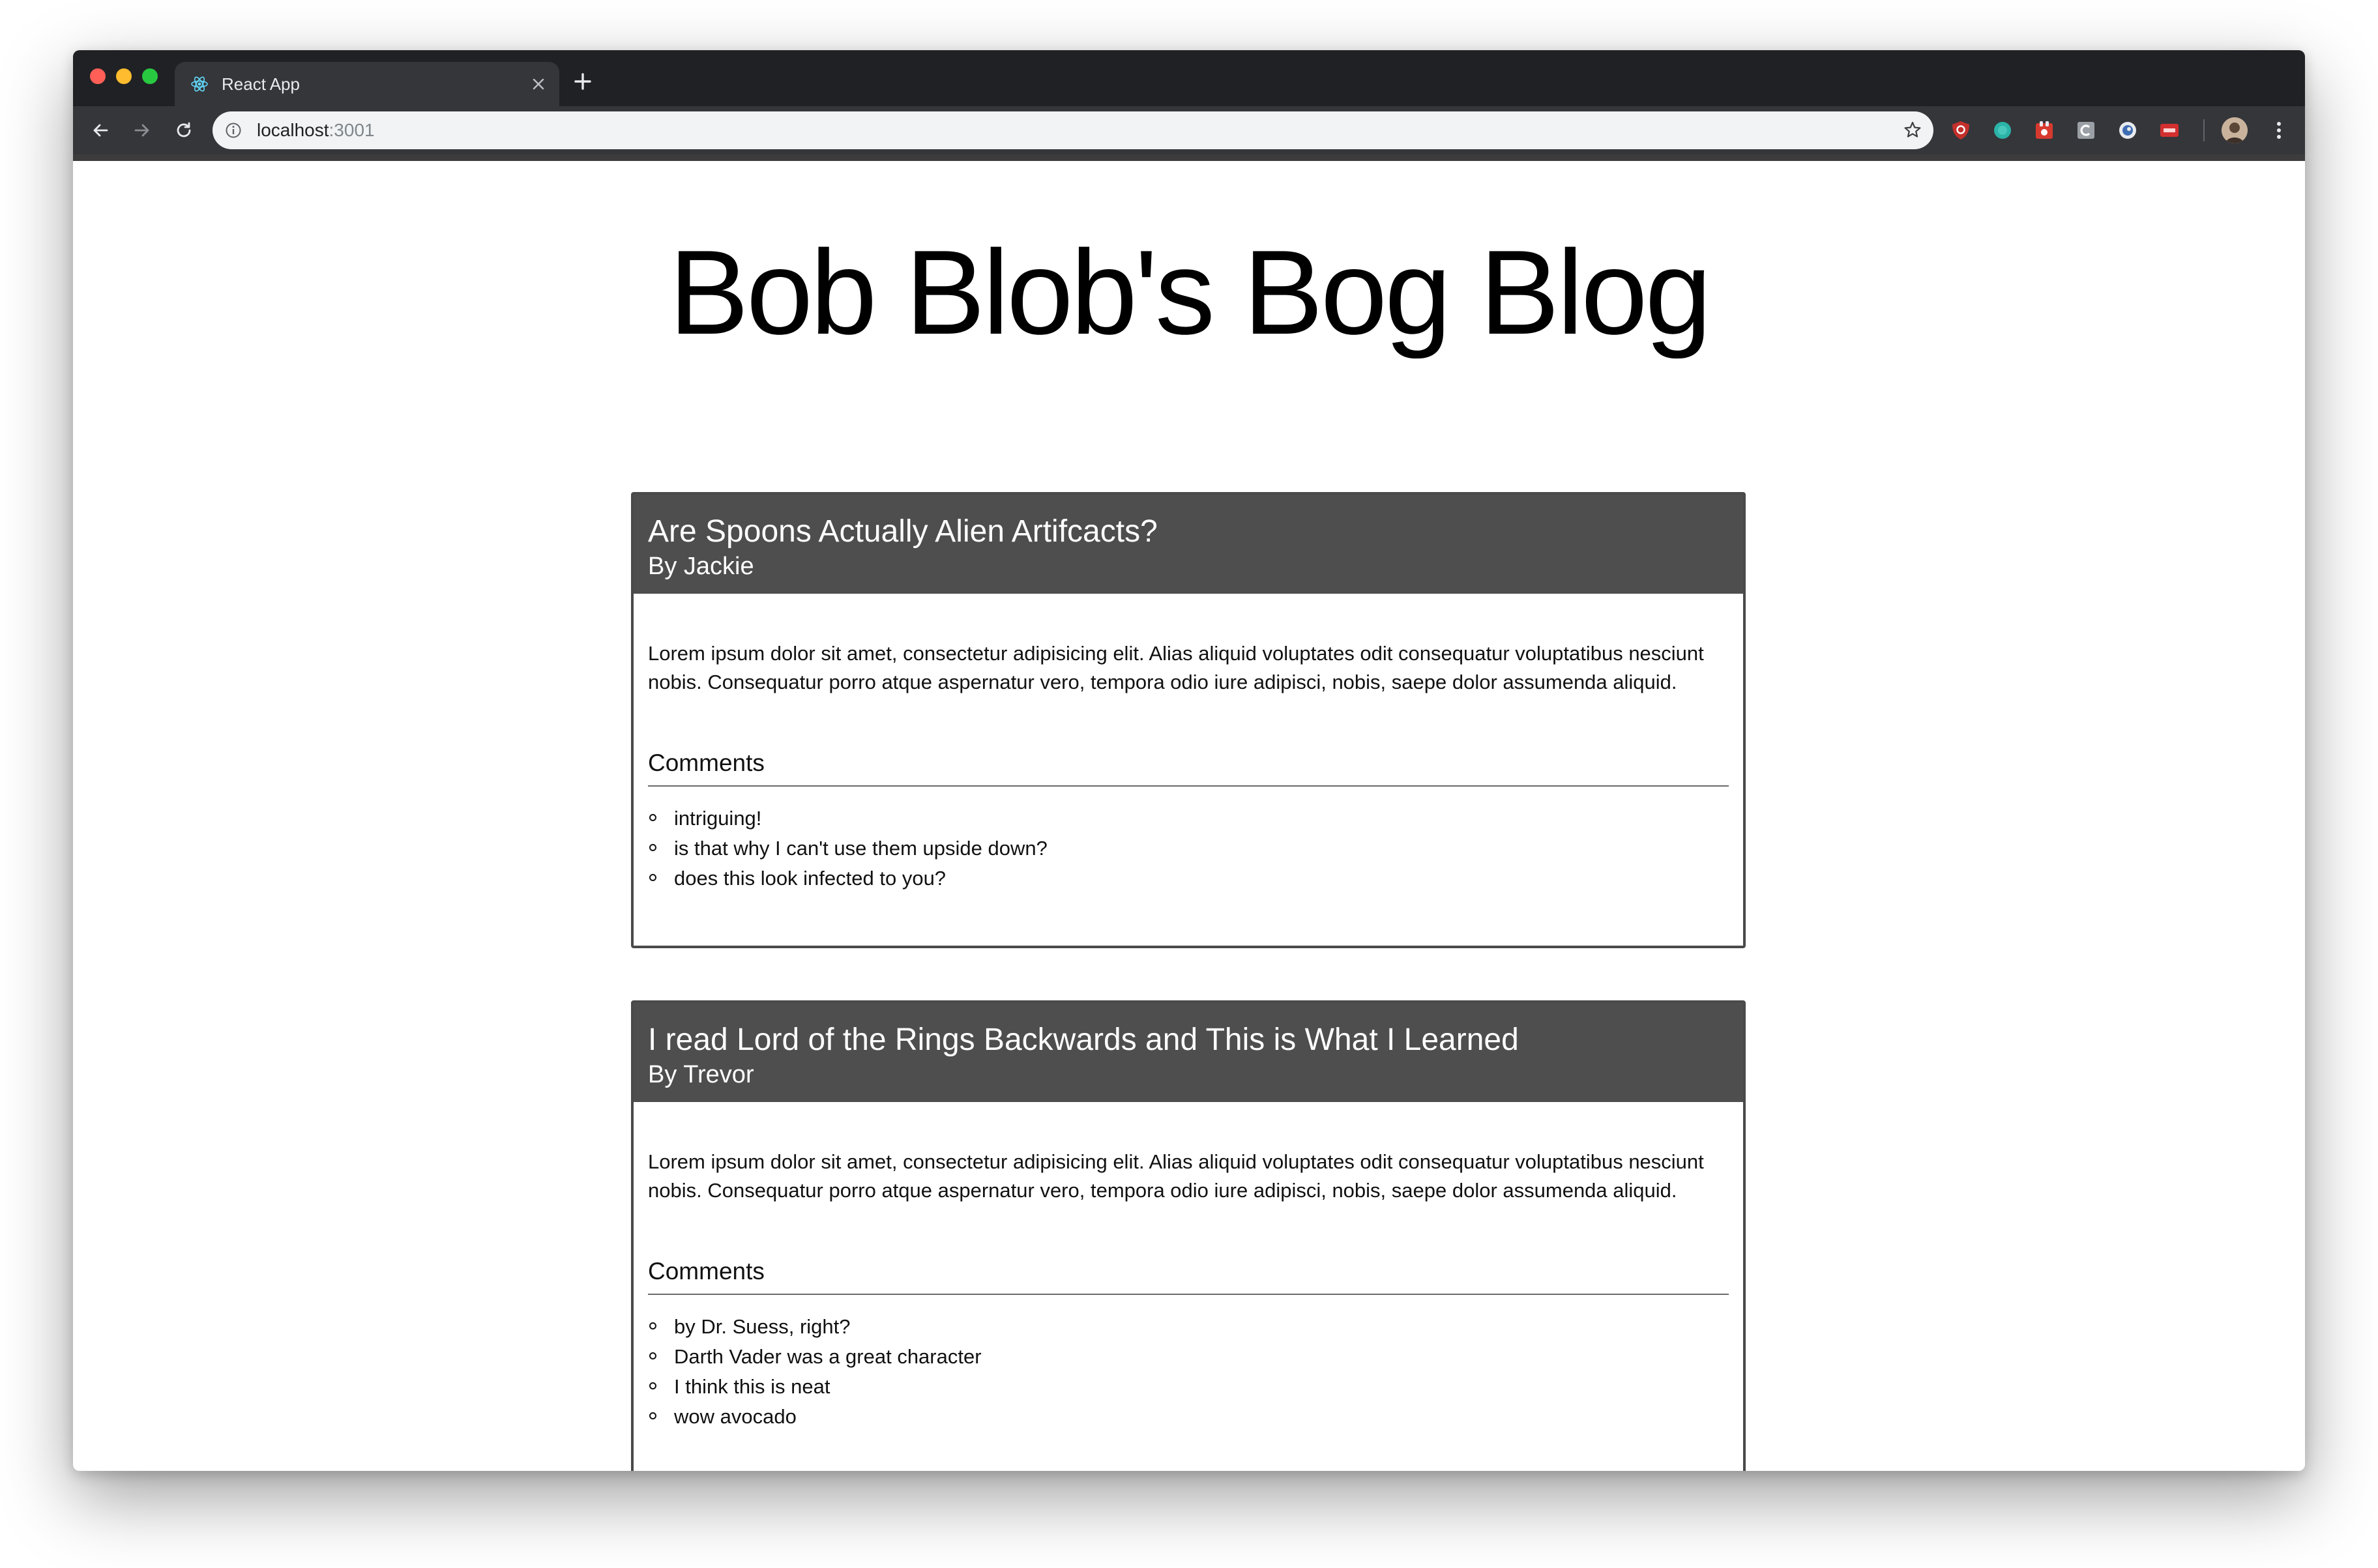 The width and height of the screenshot is (2378, 1568). Describe the element at coordinates (261, 84) in the screenshot. I see `tab-title: React App` at that location.